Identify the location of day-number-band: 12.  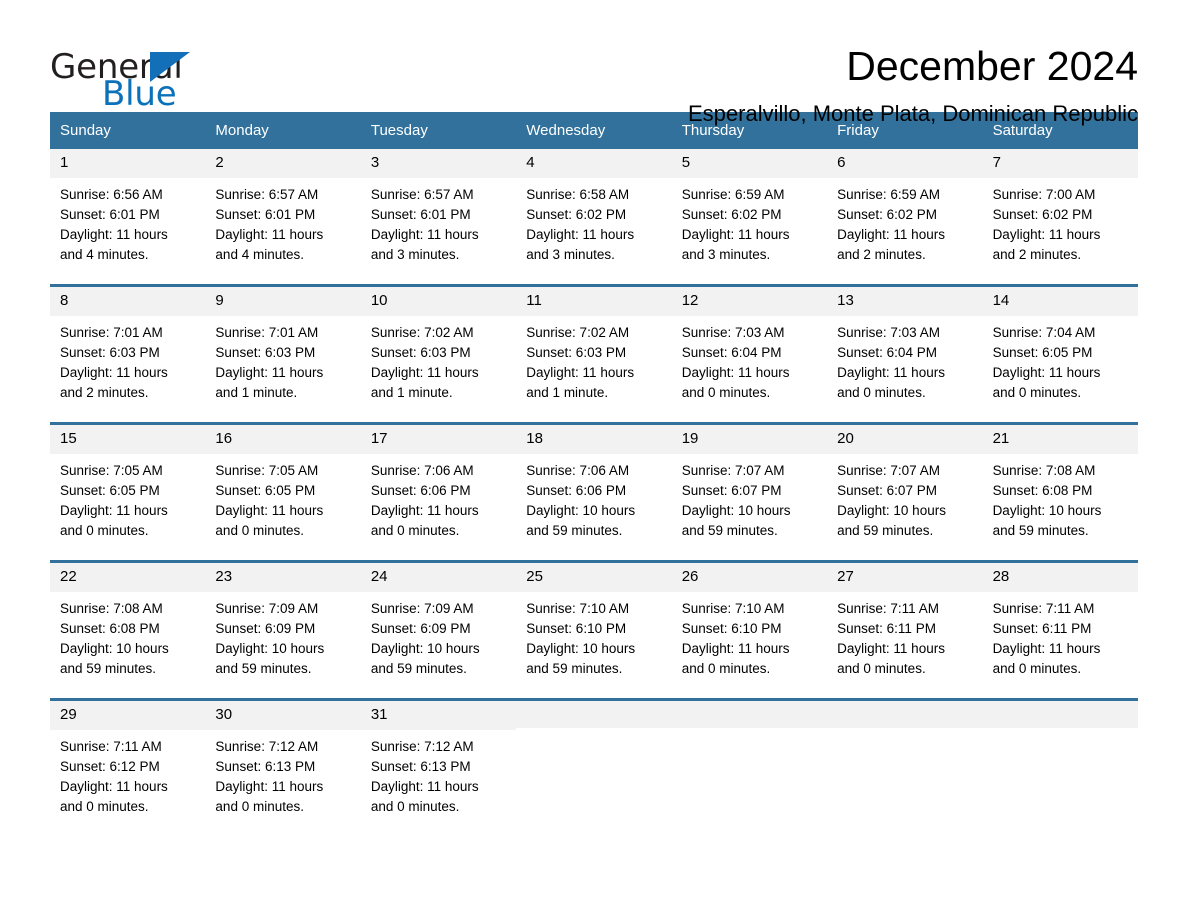
(749, 301).